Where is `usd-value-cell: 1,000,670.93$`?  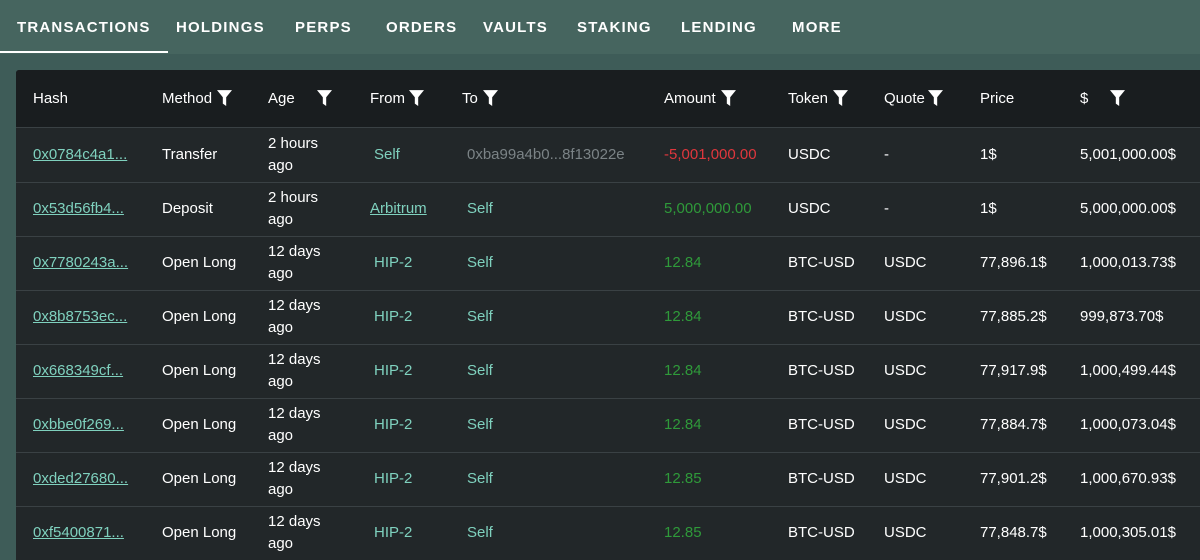
usd-value-cell: 1,000,670.93$ is located at coordinates (1128, 478).